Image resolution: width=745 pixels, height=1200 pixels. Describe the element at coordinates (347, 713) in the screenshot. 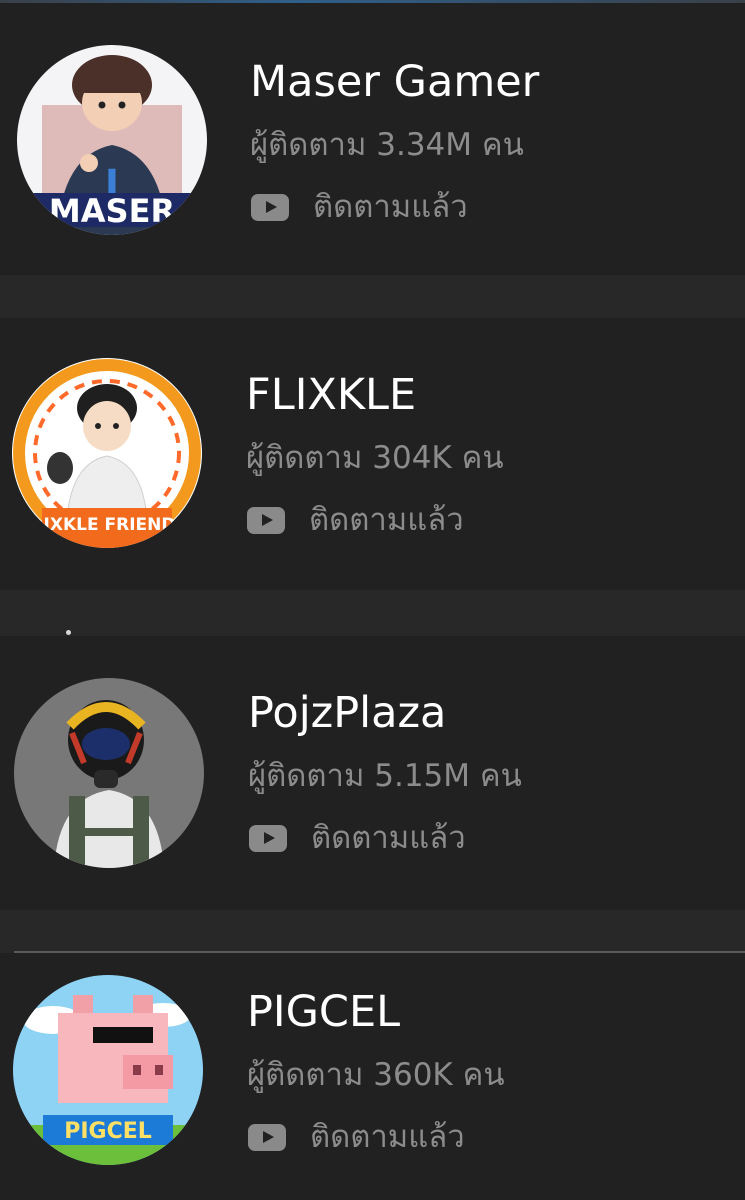

I see `channel-name: PojzPlaza` at that location.